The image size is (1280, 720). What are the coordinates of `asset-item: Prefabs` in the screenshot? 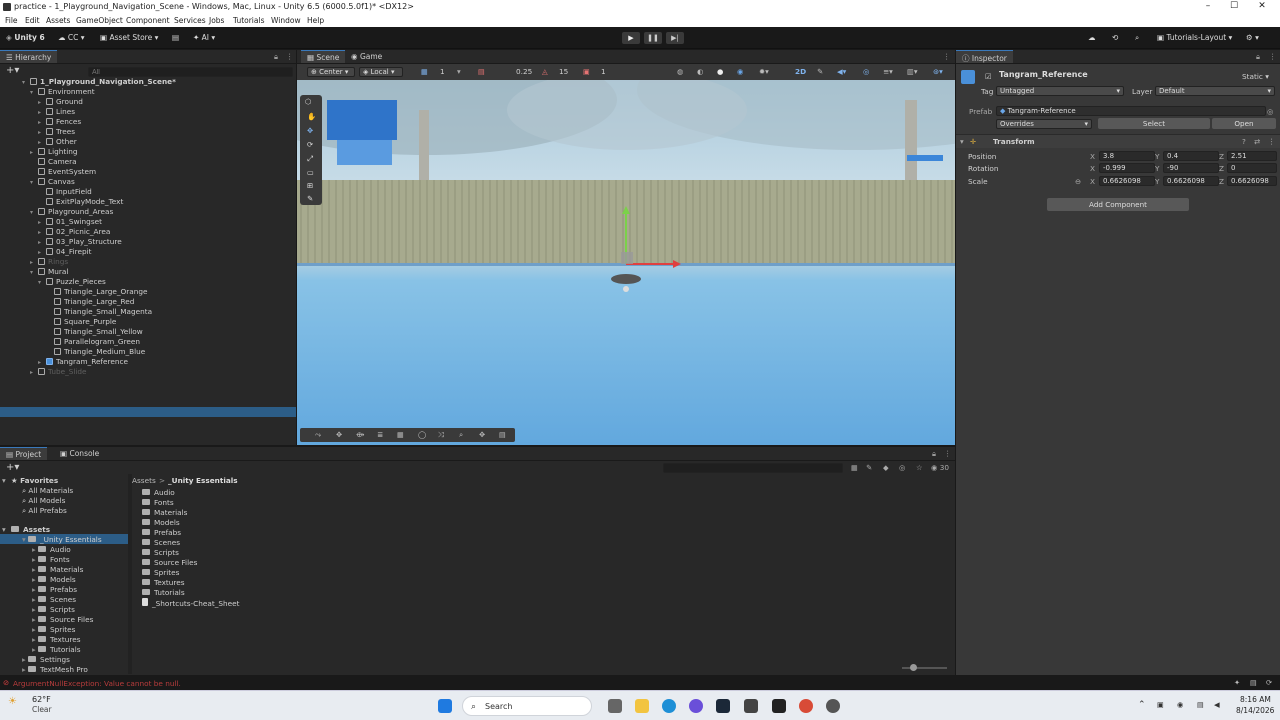 It's located at (161, 532).